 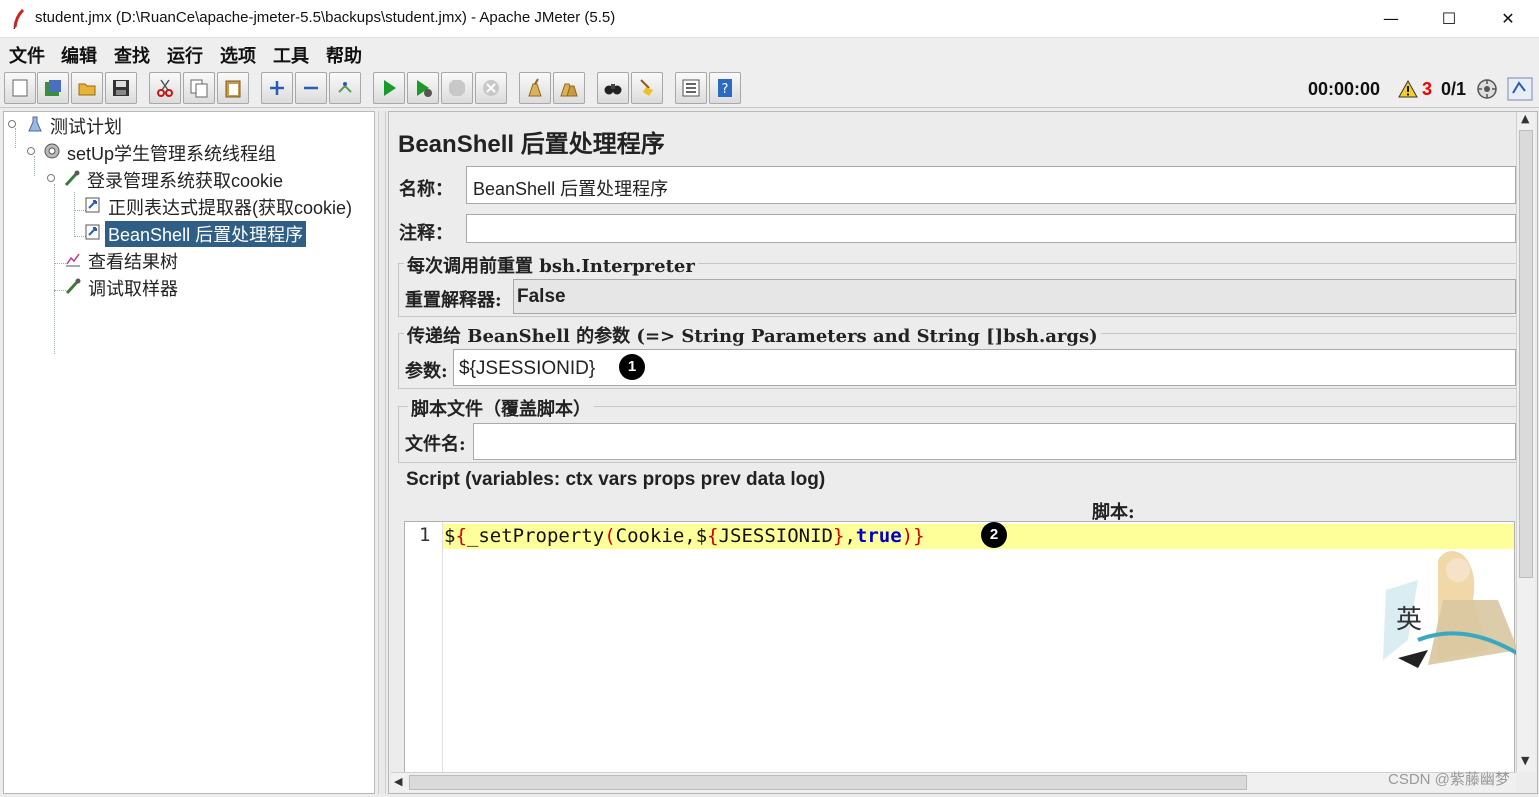 I want to click on expand-icon, so click(x=277, y=88).